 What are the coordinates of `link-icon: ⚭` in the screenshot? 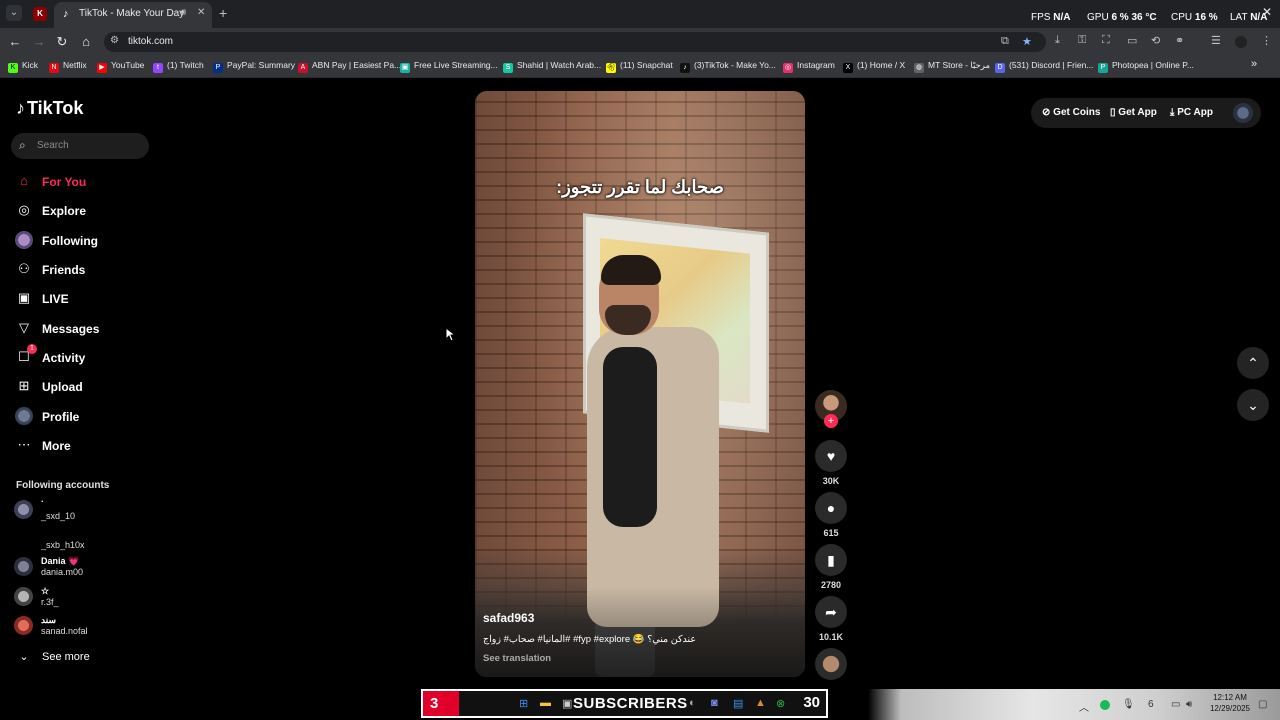 It's located at (1179, 40).